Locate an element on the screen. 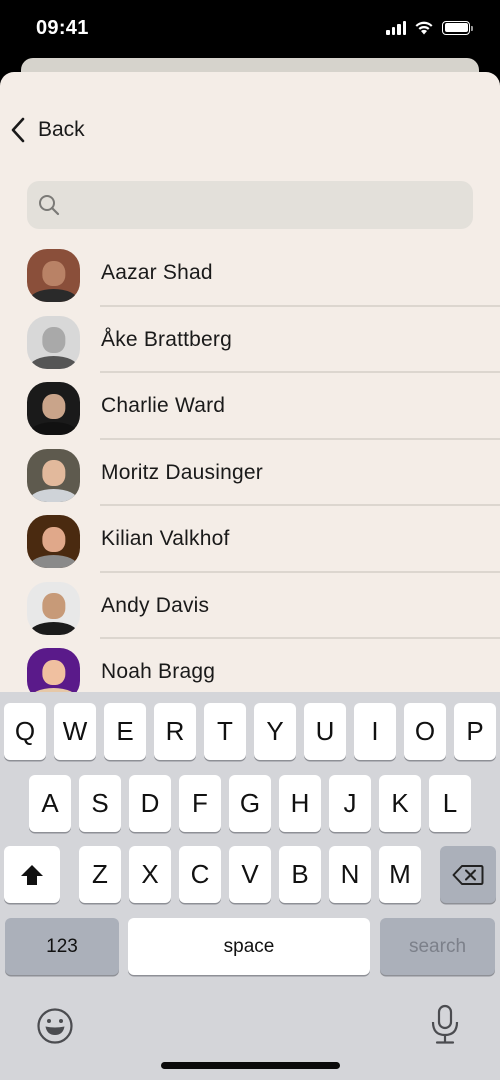  key-i: I is located at coordinates (375, 731).